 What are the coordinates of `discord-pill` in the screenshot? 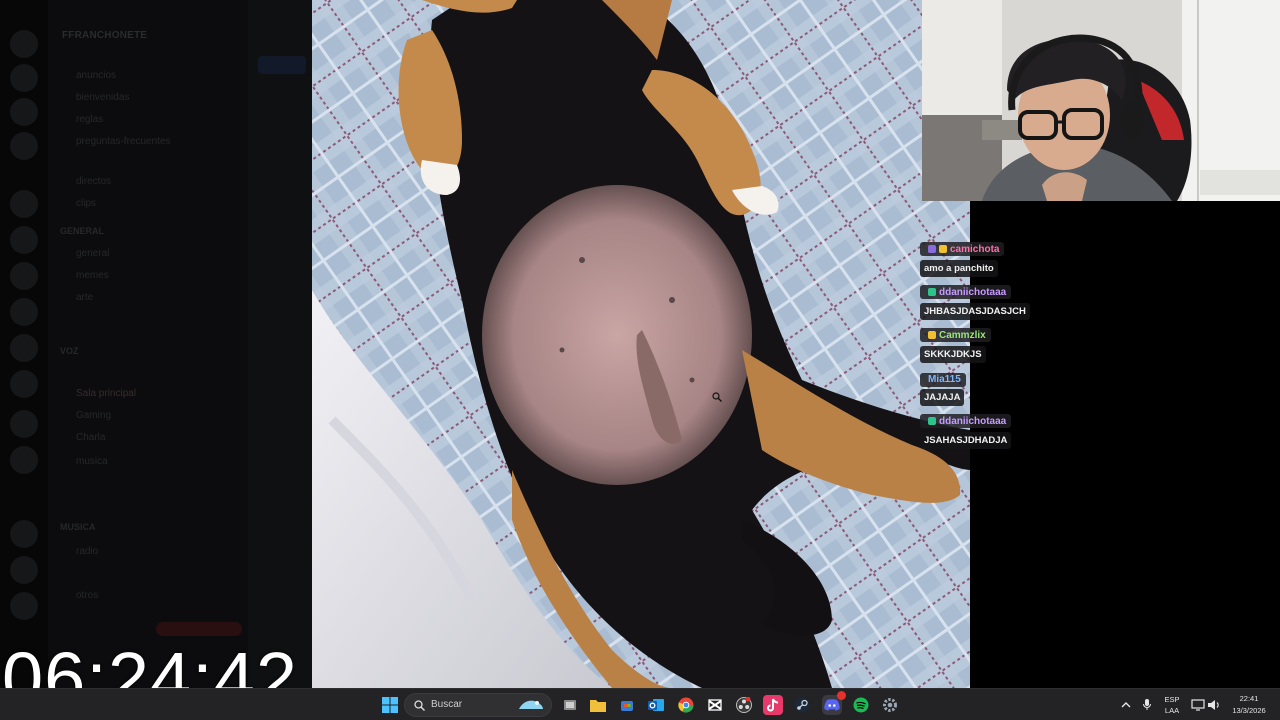 It's located at (282, 65).